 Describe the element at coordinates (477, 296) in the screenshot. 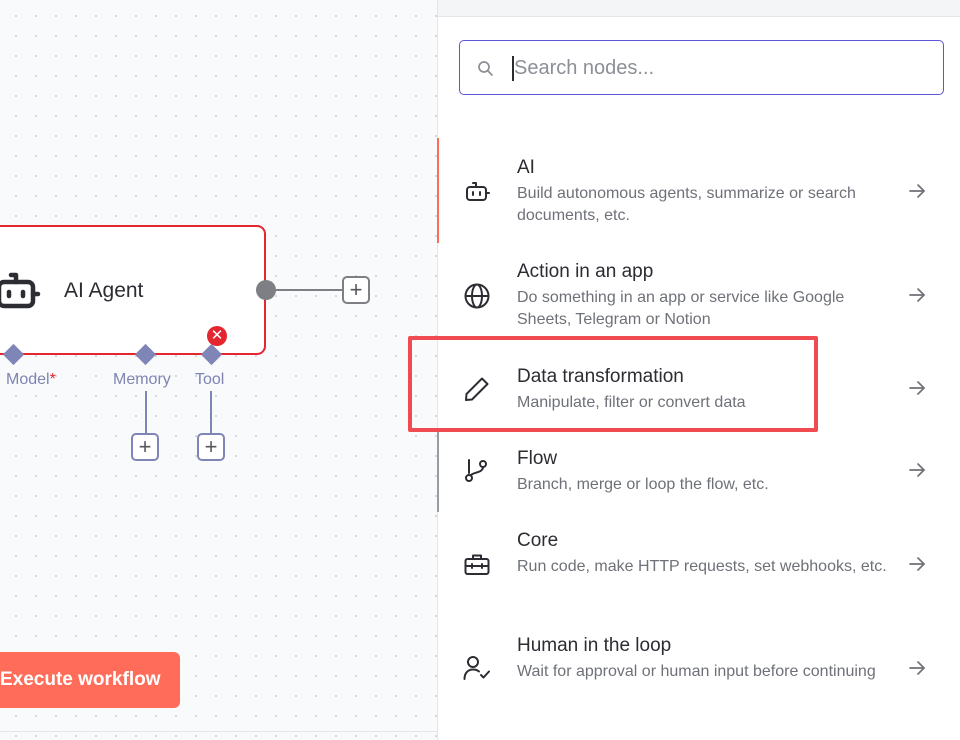

I see `globe-icon` at that location.